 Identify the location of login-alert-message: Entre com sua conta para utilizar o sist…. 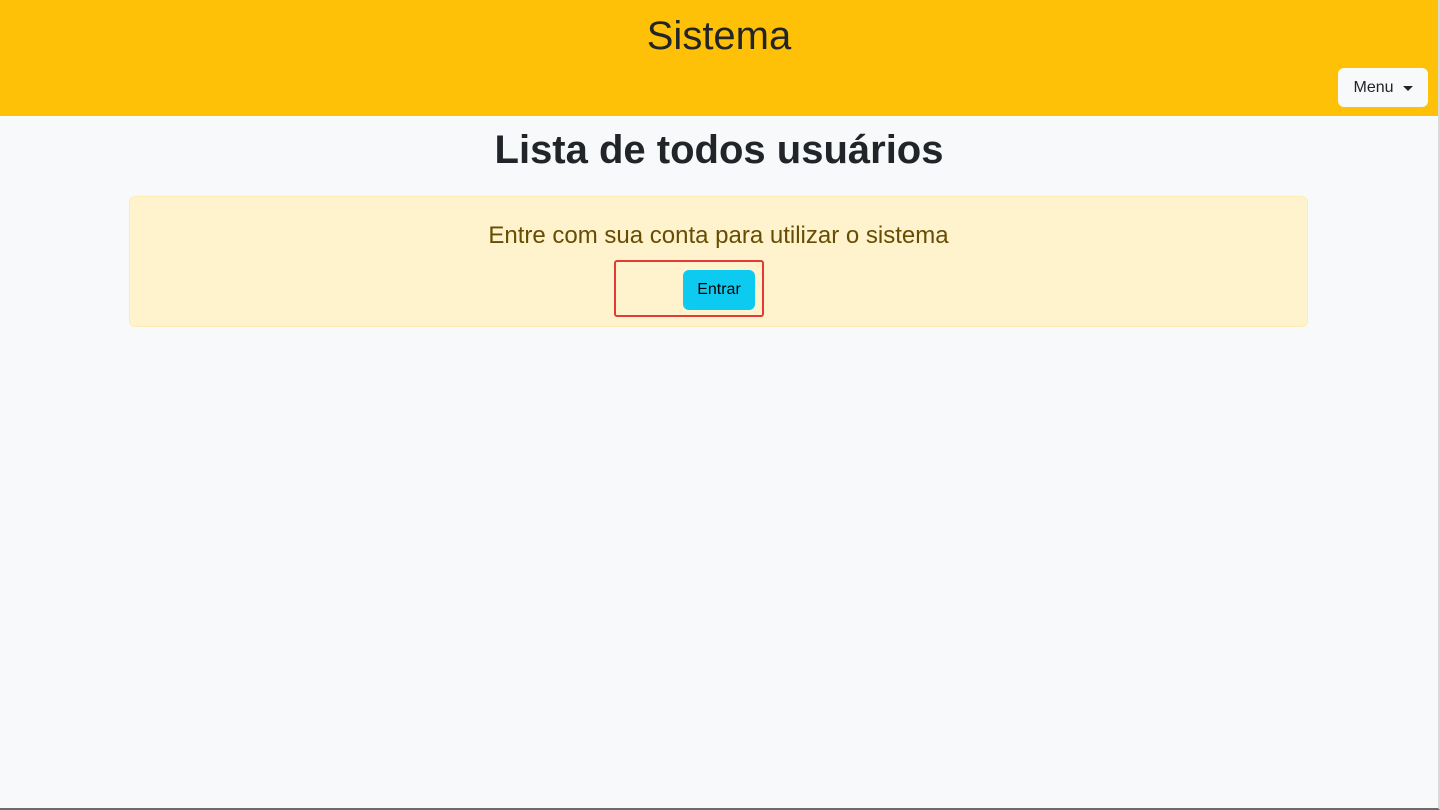
(718, 235).